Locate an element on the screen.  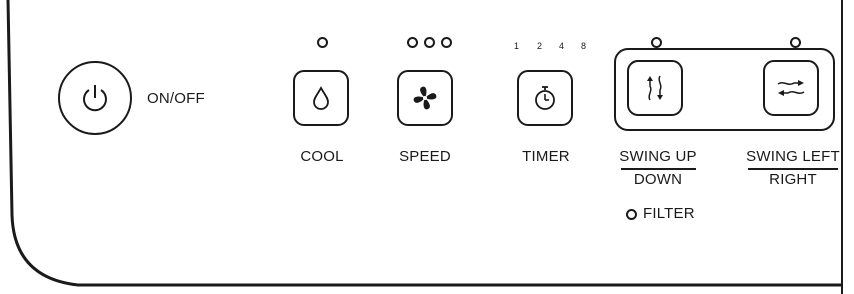
power-label: ON/OFF is located at coordinates (176, 98).